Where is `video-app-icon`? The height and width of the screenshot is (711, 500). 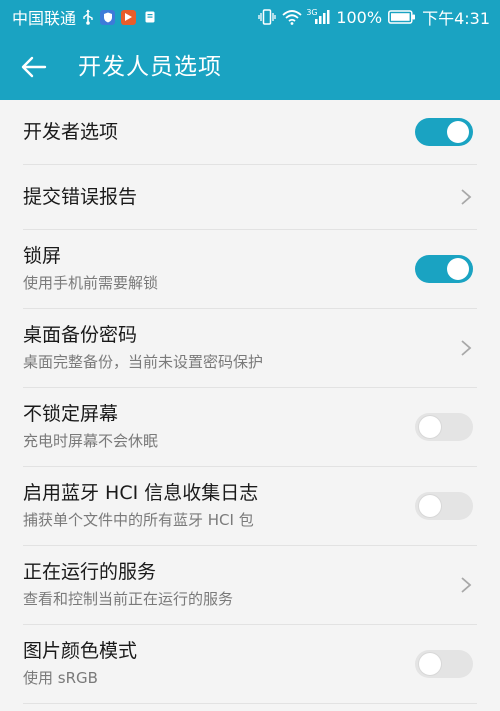 video-app-icon is located at coordinates (129, 17).